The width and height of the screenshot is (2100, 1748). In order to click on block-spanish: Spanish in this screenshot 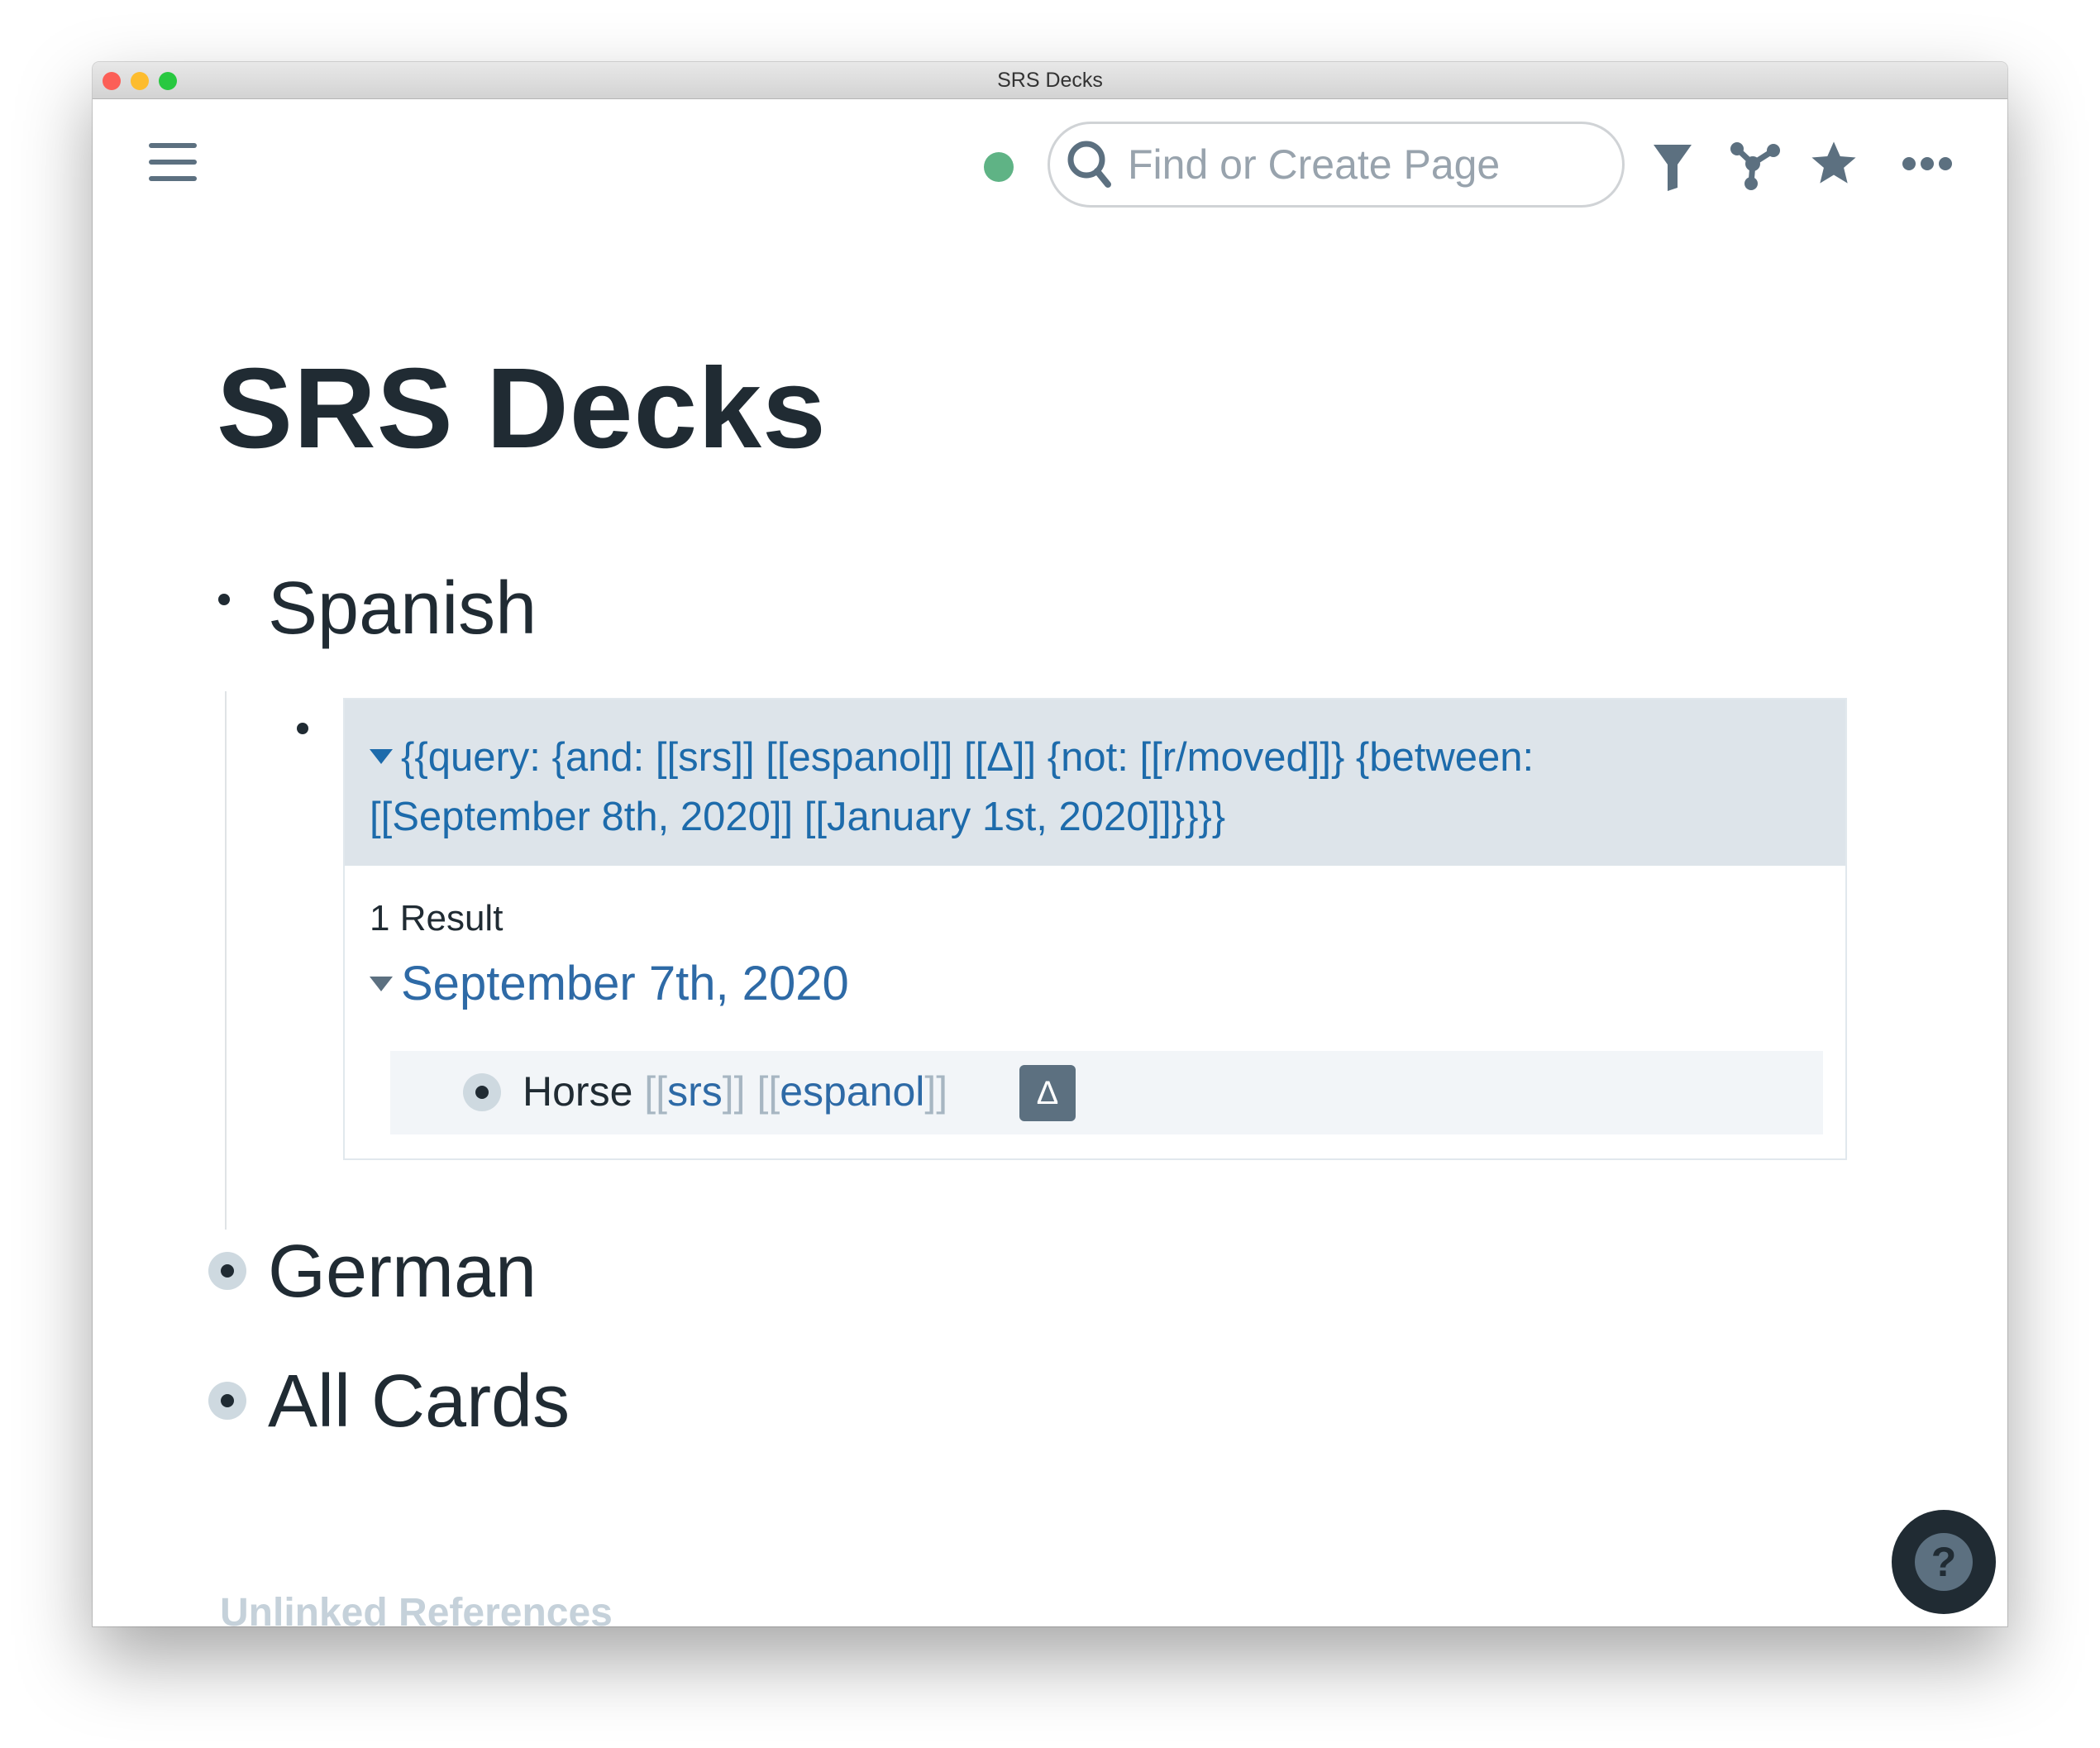, I will do `click(402, 609)`.